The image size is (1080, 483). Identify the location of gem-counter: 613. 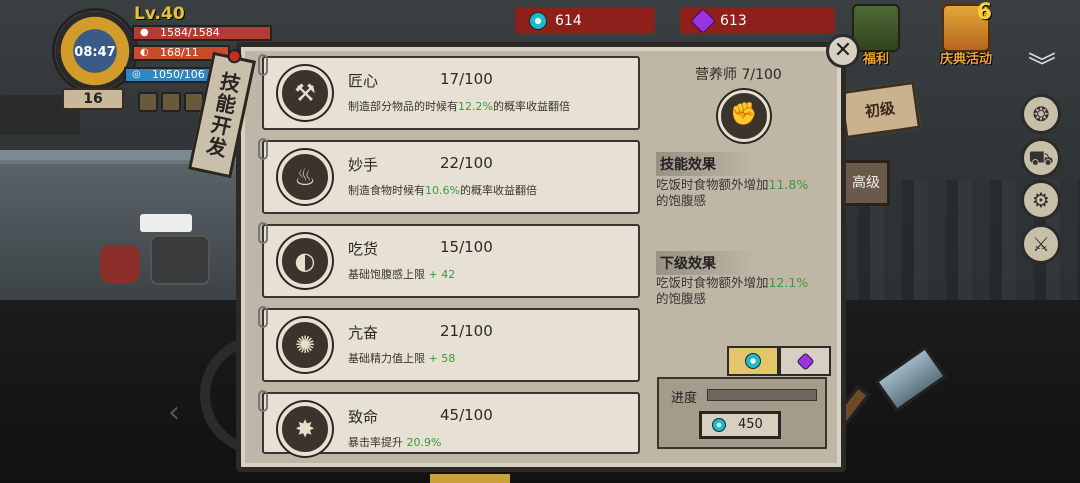
(757, 21).